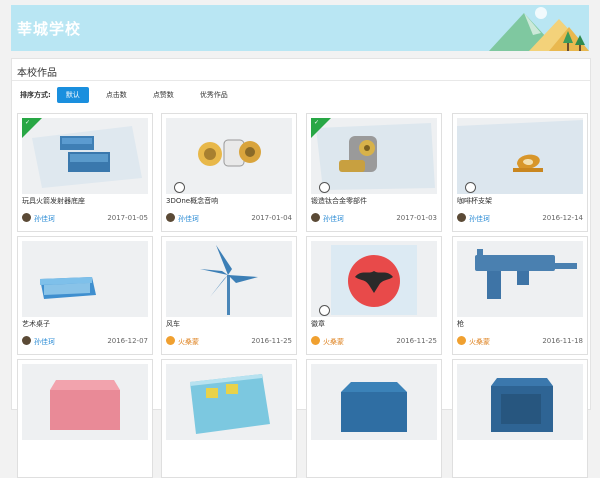 The height and width of the screenshot is (478, 600). What do you see at coordinates (163, 95) in the screenshot?
I see `sort-likes-button: 点赞数` at bounding box center [163, 95].